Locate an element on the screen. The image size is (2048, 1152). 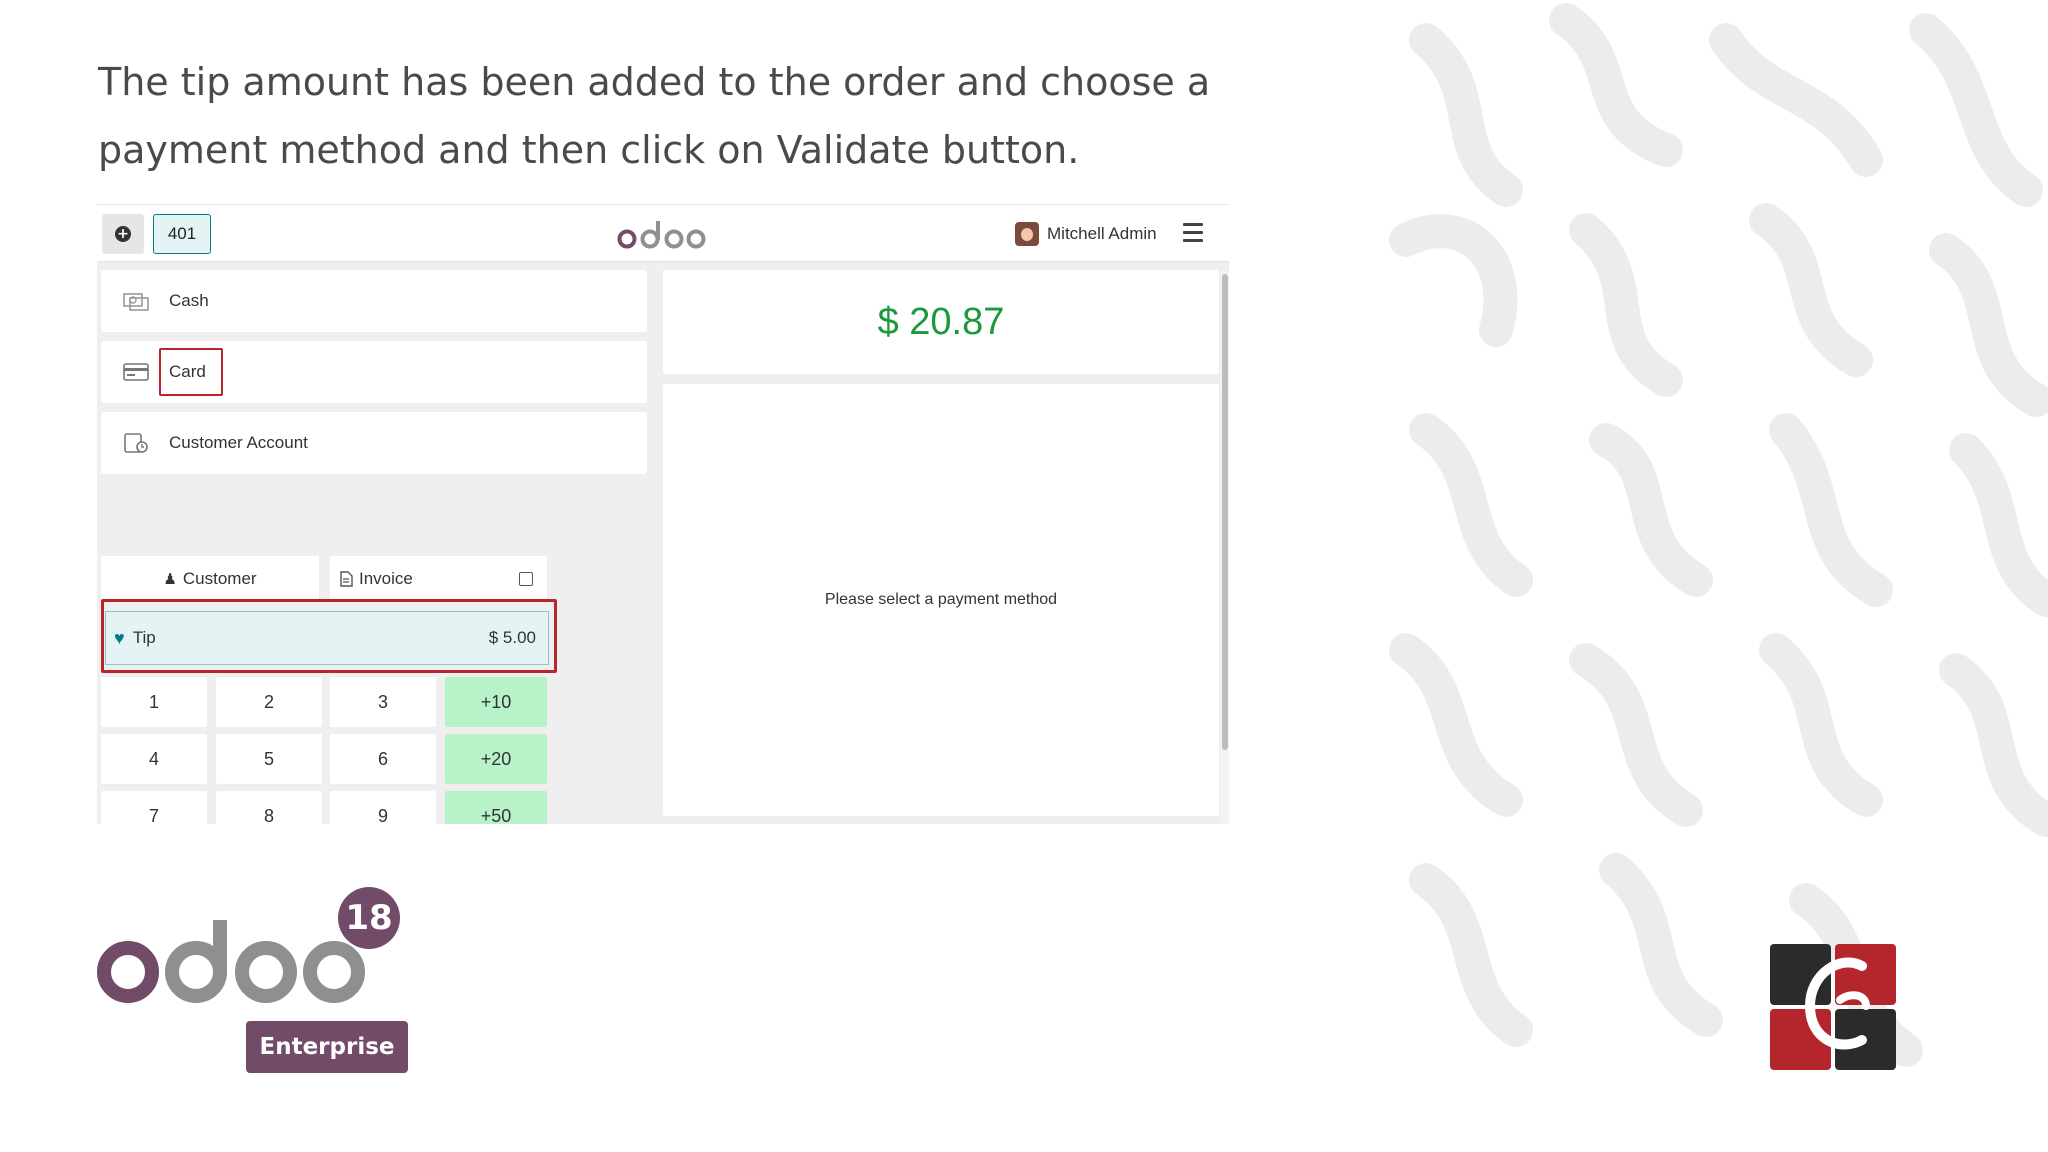
odoo-logo is located at coordinates (661, 235).